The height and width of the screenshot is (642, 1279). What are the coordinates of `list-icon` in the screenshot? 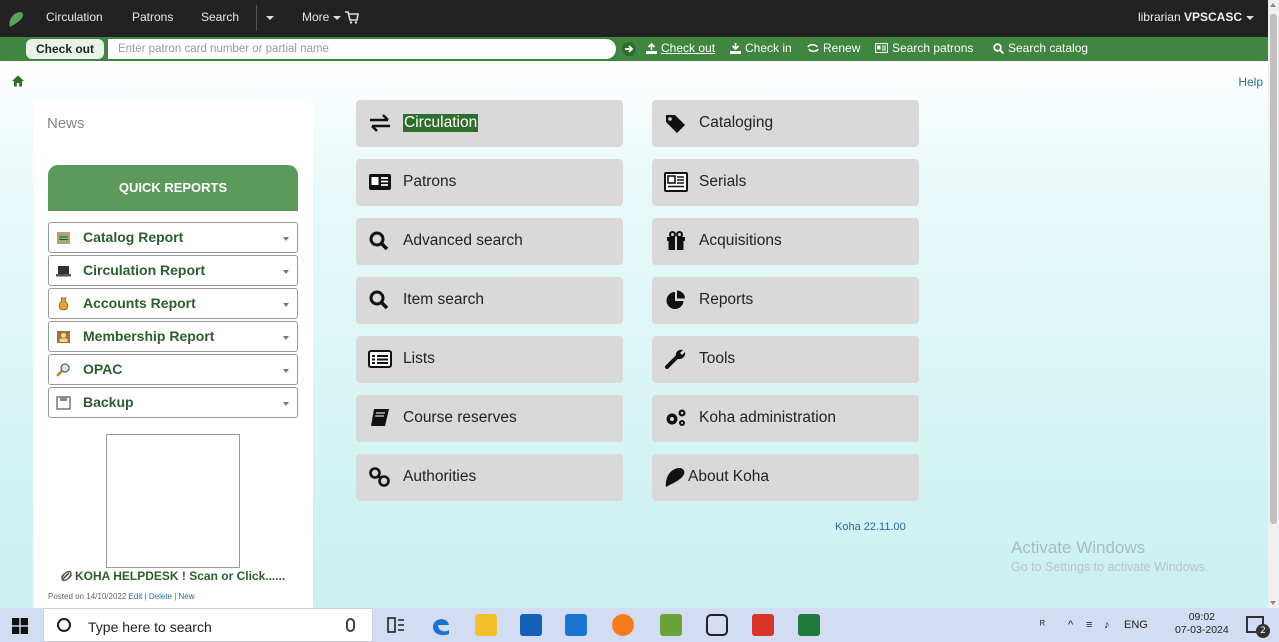 It's located at (380, 359).